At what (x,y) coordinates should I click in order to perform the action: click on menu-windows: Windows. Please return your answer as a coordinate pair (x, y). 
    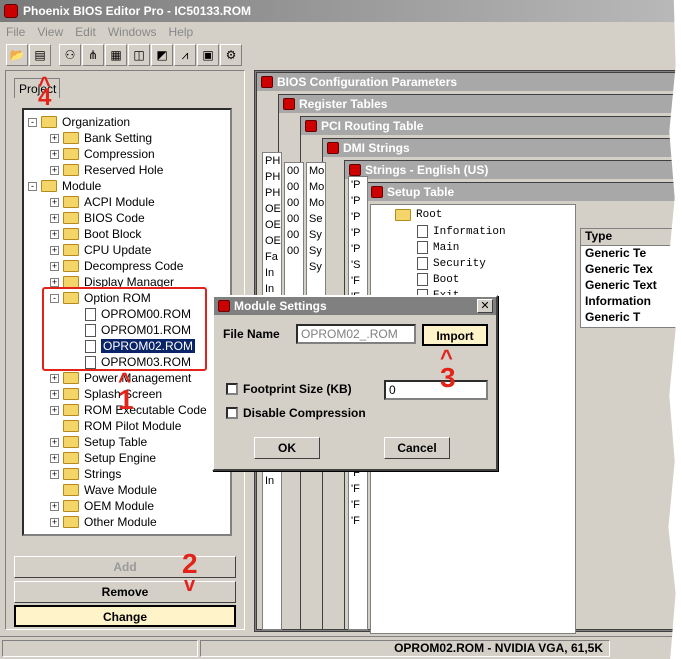
    Looking at the image, I should click on (132, 32).